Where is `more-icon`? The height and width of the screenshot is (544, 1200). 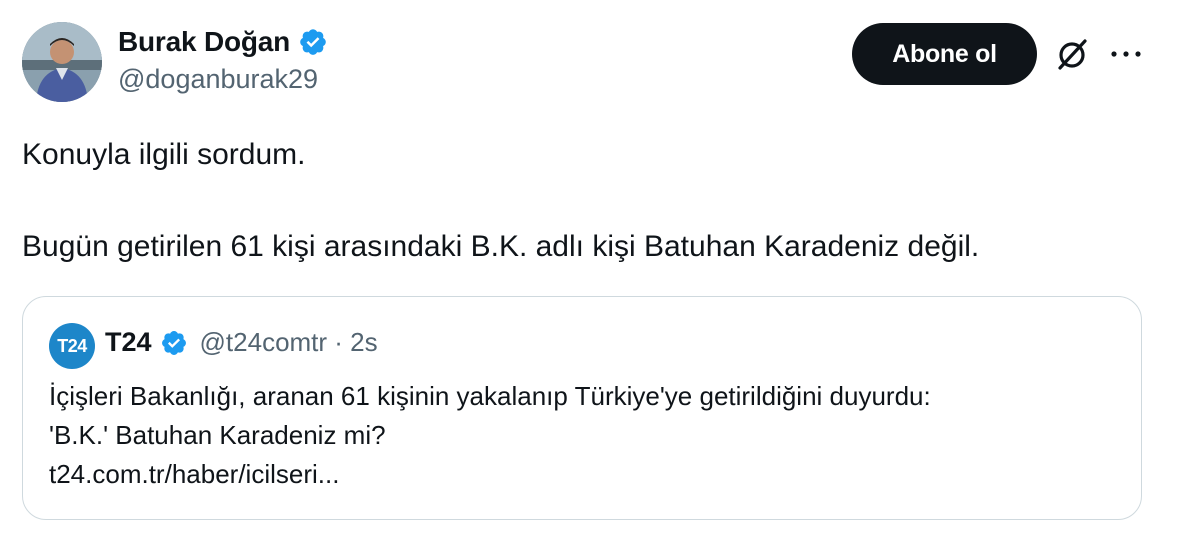 more-icon is located at coordinates (1126, 54).